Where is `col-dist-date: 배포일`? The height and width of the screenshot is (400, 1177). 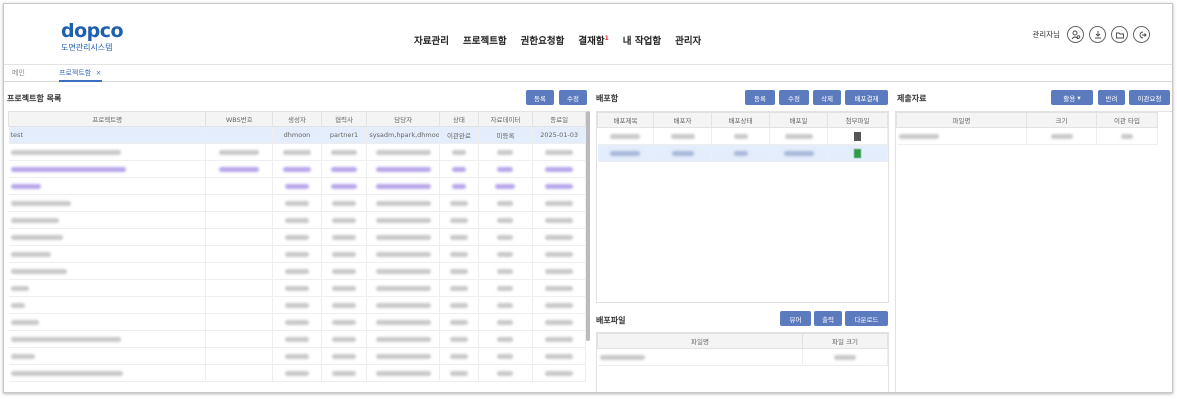 col-dist-date: 배포일 is located at coordinates (798, 120).